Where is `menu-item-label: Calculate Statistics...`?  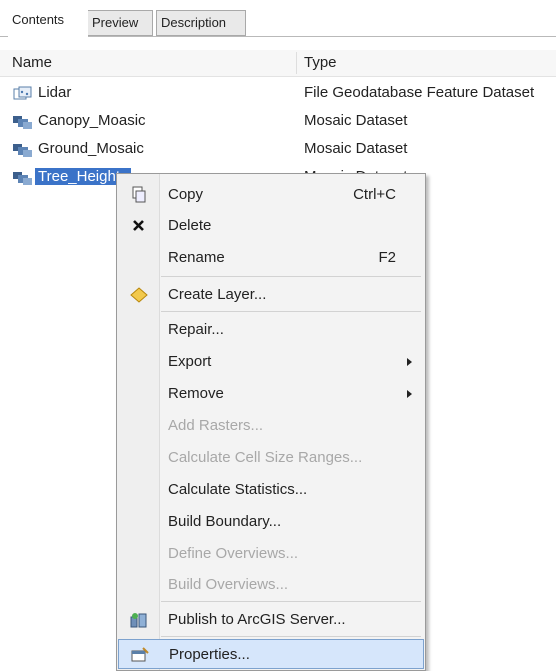
menu-item-label: Calculate Statistics... is located at coordinates (238, 489).